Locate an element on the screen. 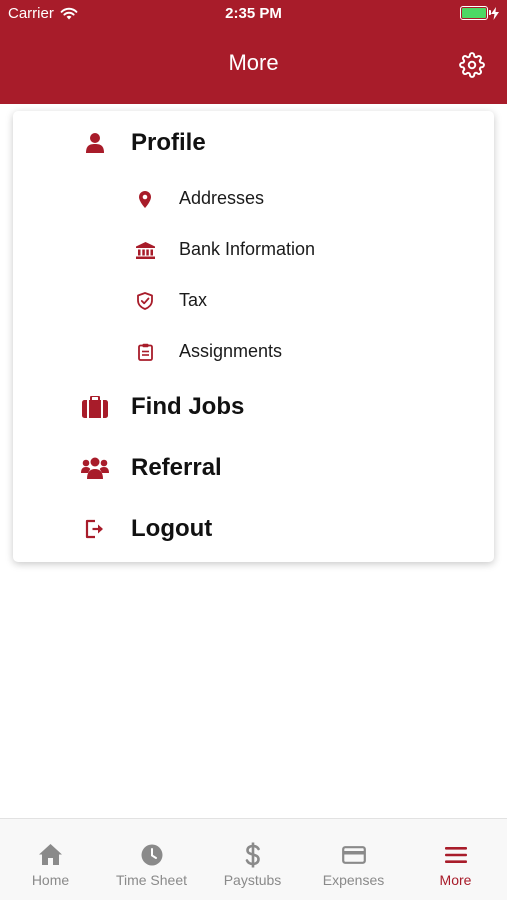 The height and width of the screenshot is (900, 507). menu-item-label: Profile is located at coordinates (168, 142).